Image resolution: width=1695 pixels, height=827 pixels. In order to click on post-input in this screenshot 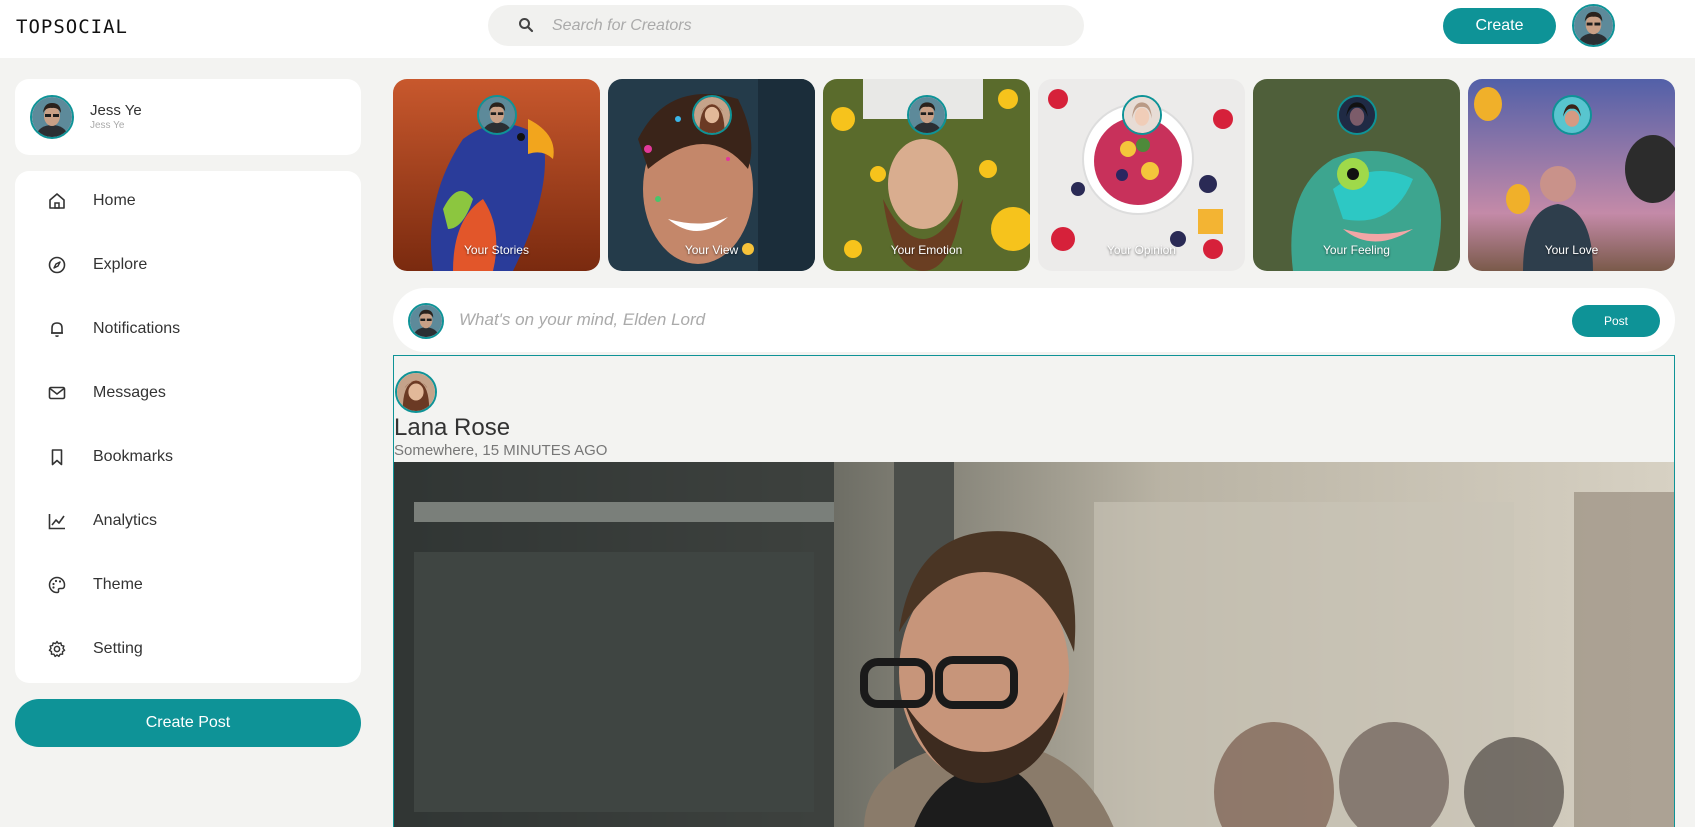, I will do `click(959, 320)`.